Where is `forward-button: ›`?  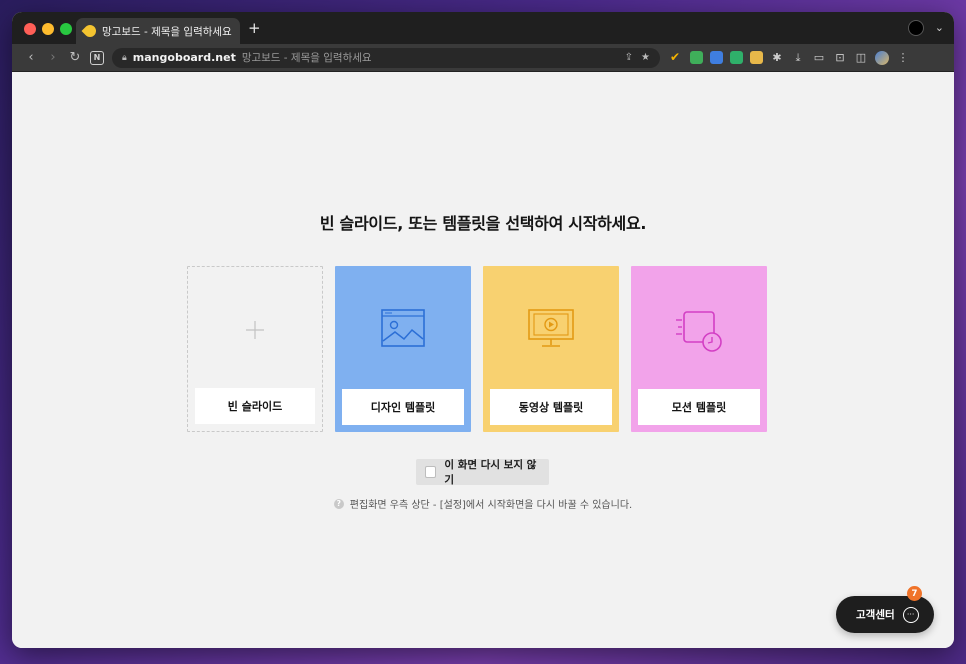
forward-button: › is located at coordinates (53, 57).